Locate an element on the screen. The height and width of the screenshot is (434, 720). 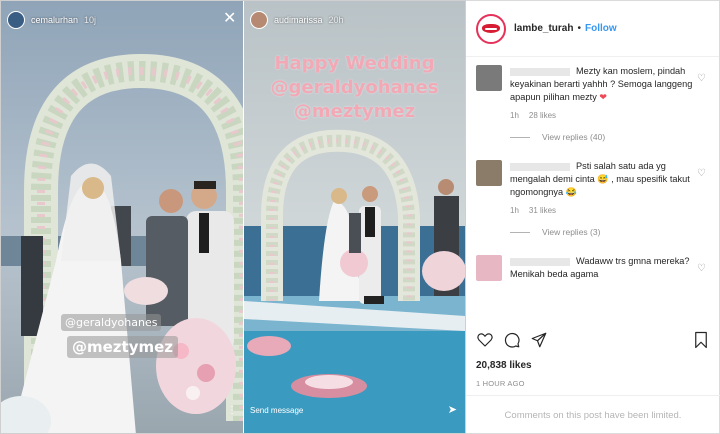
heart-emoji-icon: ❤ is located at coordinates (603, 97).